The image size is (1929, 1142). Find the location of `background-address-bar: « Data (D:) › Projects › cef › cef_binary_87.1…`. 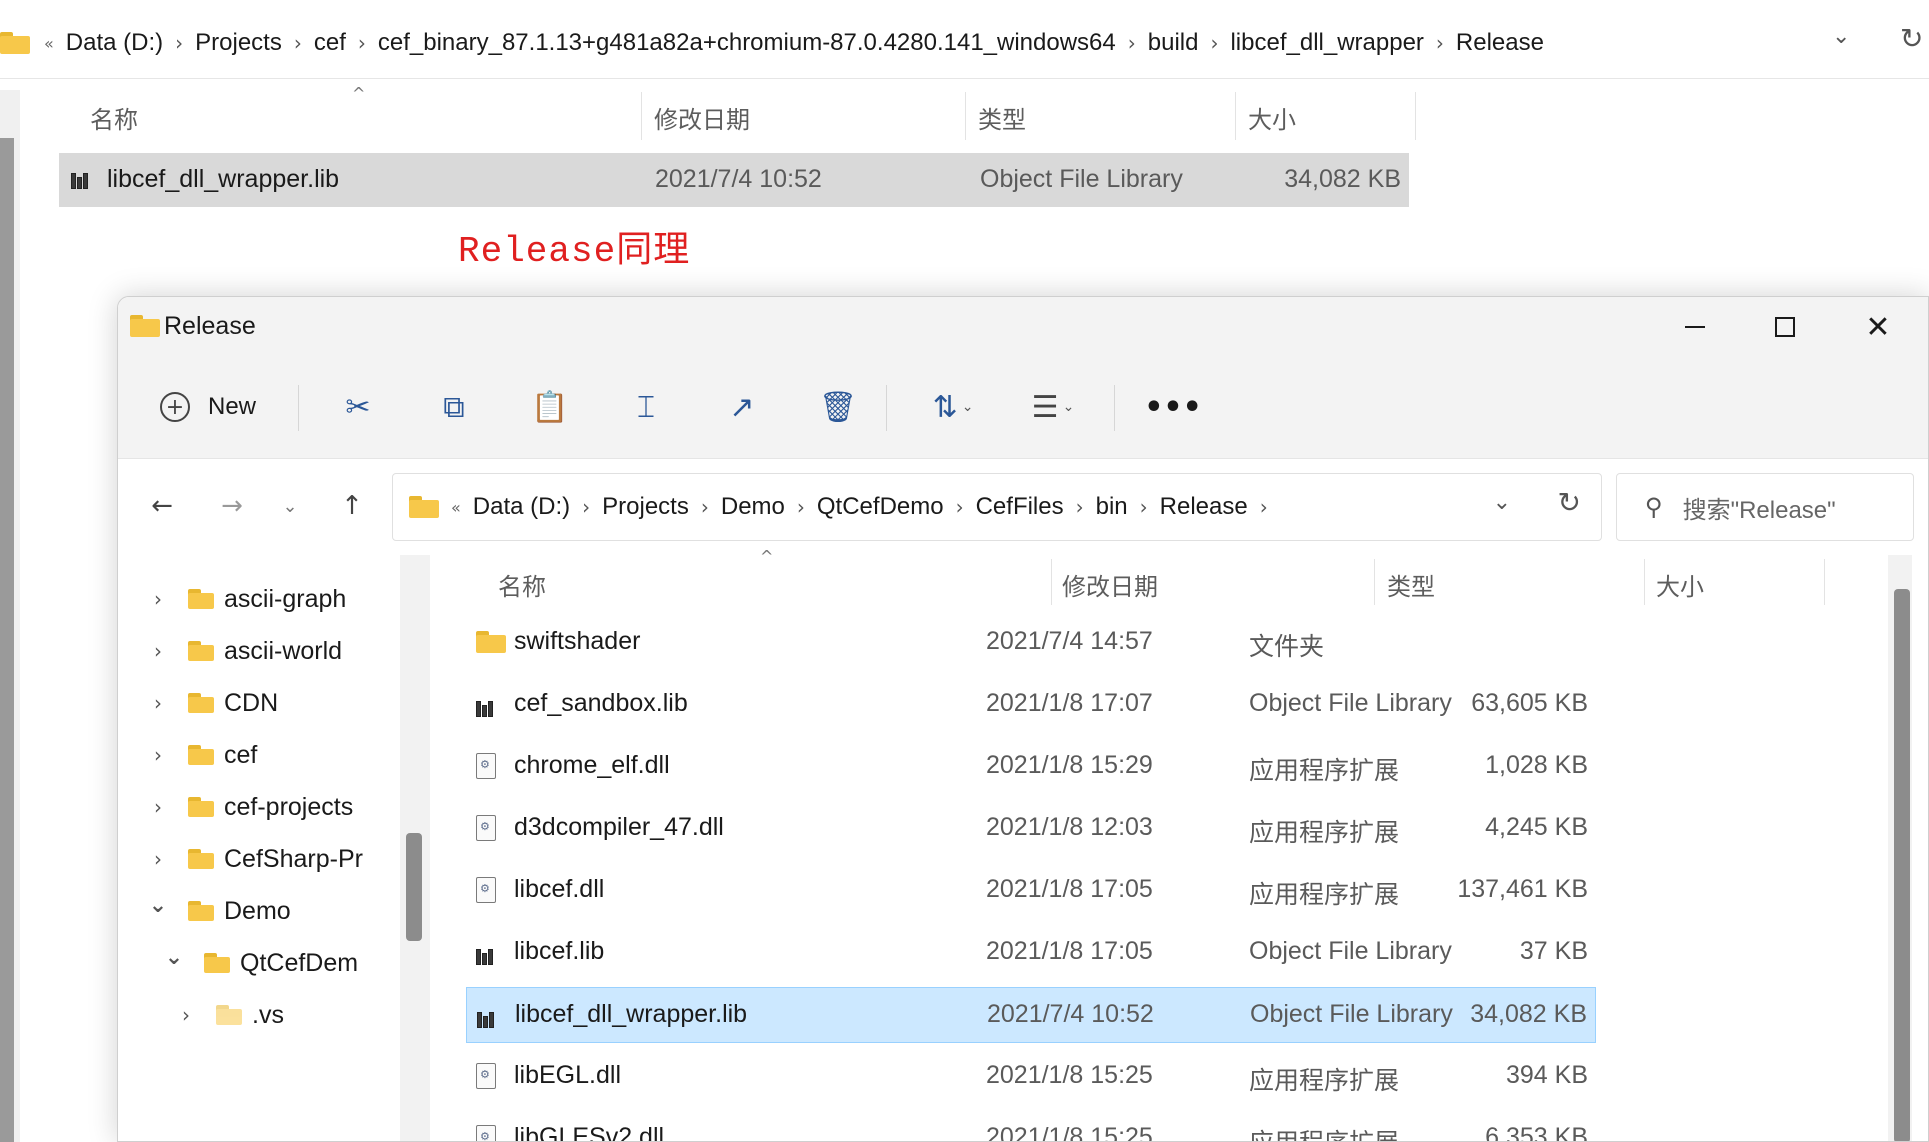

background-address-bar: « Data (D:) › Projects › cef › cef_binary_87.1… is located at coordinates (964, 43).